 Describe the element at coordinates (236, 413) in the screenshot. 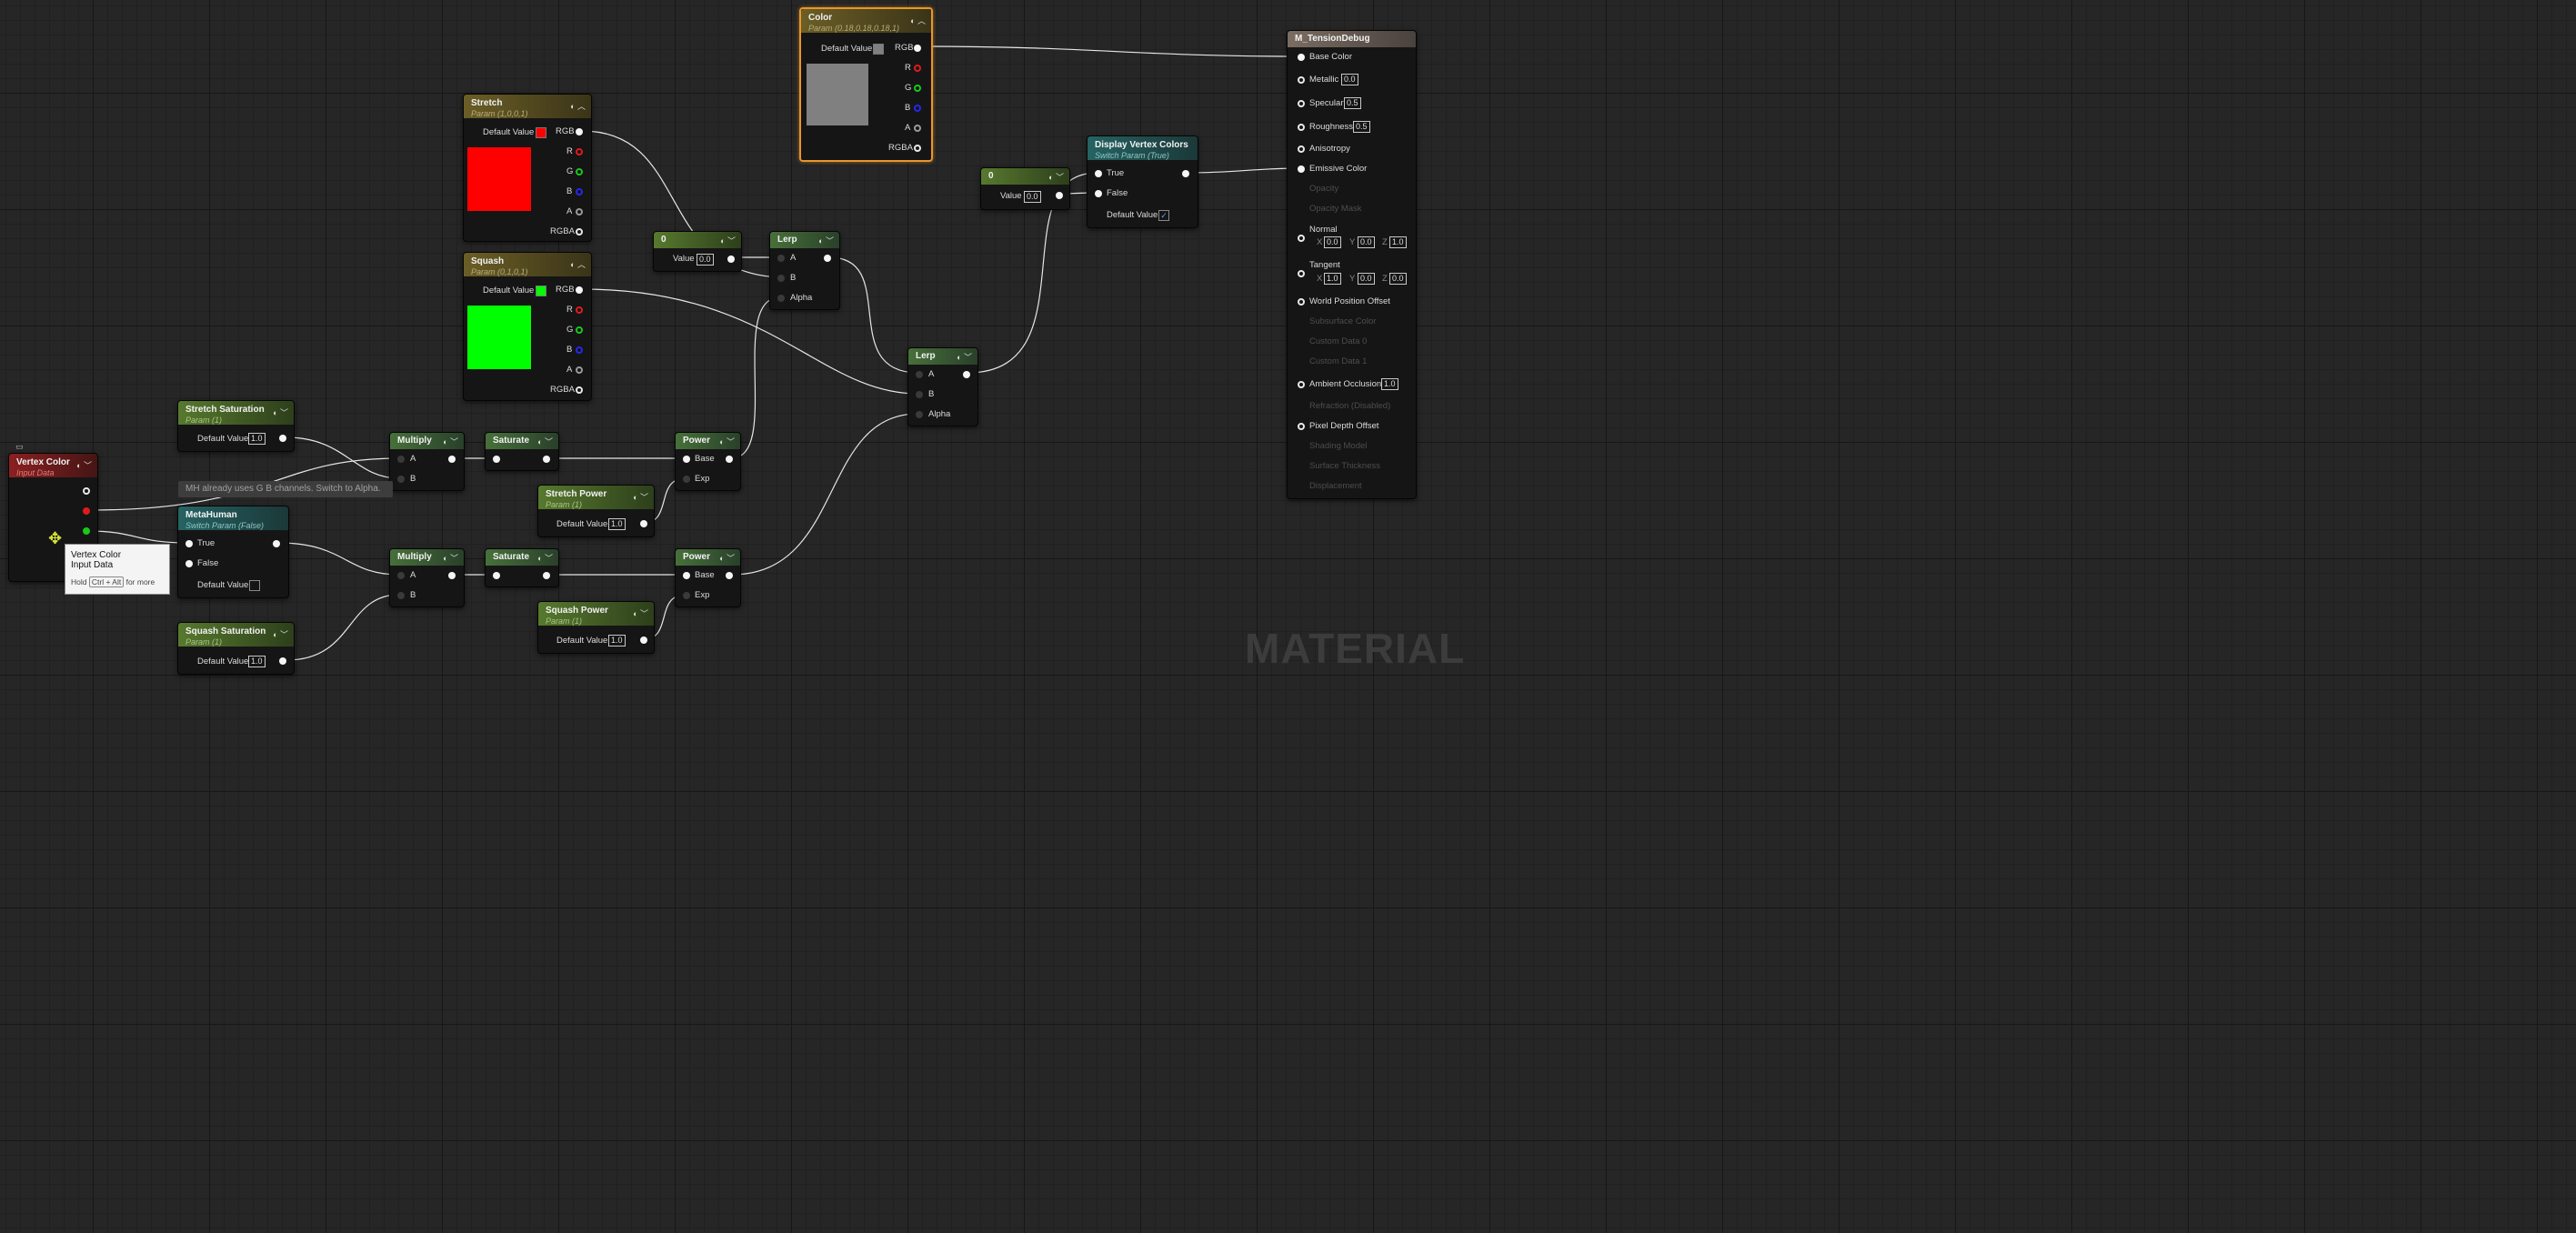

I see `stretch-saturation-header: Stretch Saturation Param (1) ◐ ﹀` at that location.